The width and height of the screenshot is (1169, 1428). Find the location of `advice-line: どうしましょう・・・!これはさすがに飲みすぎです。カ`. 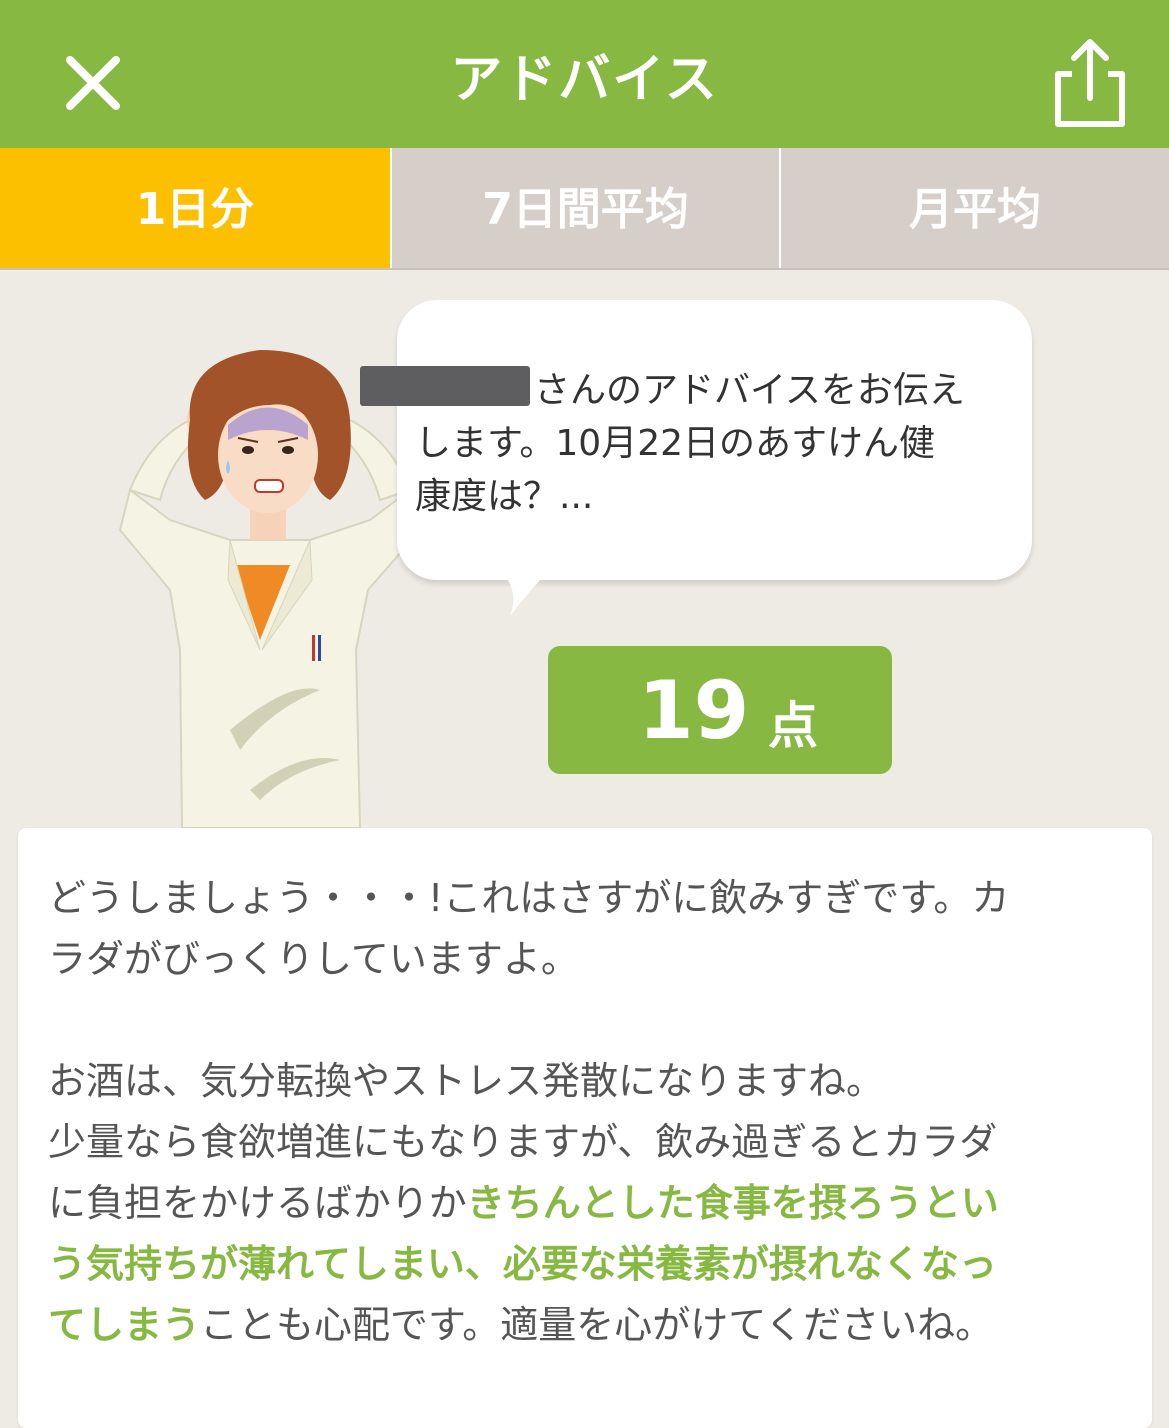

advice-line: どうしましょう・・・!これはさすがに飲みすぎです。カ is located at coordinates (529, 898).